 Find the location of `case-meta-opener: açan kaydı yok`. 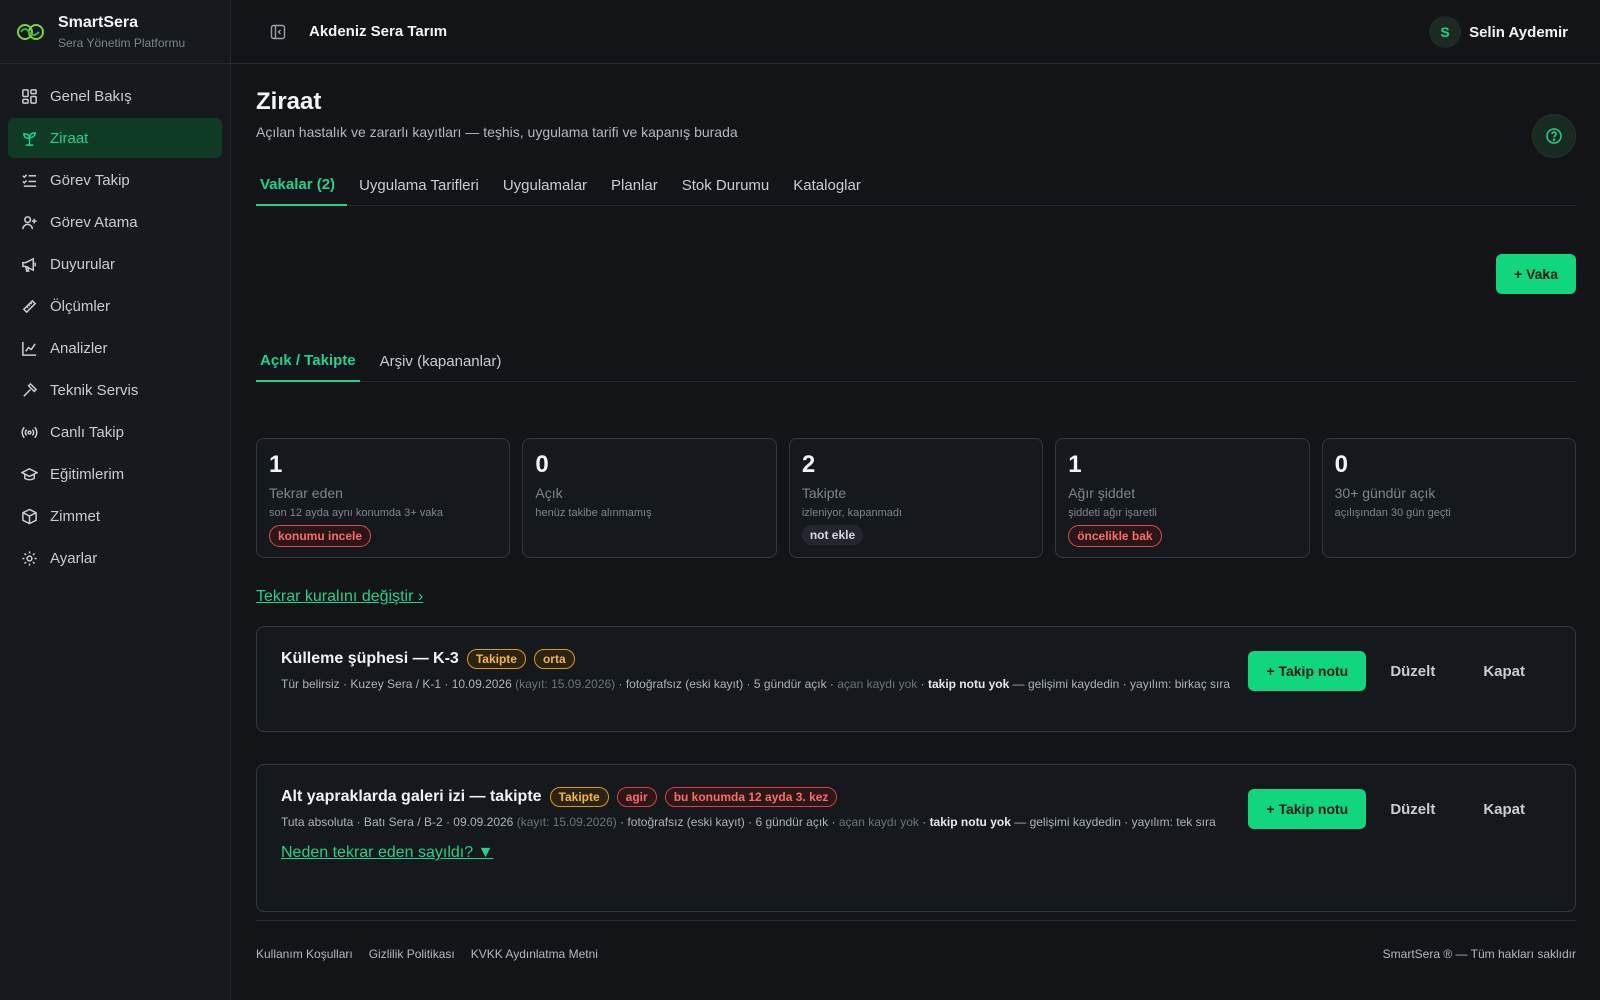

case-meta-opener: açan kaydı yok is located at coordinates (877, 684).